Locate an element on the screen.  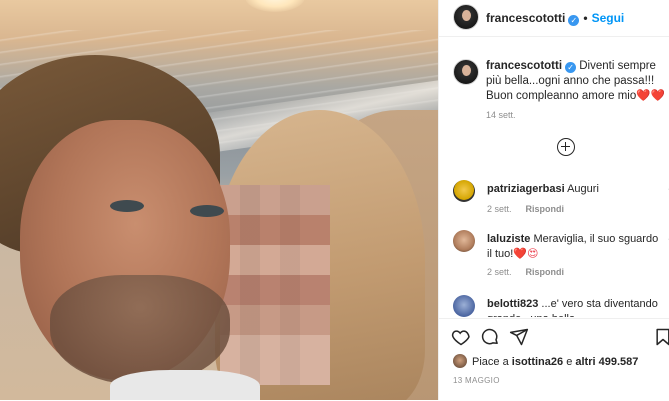
caption-hearts: ❤️❤️ is located at coordinates (650, 96).